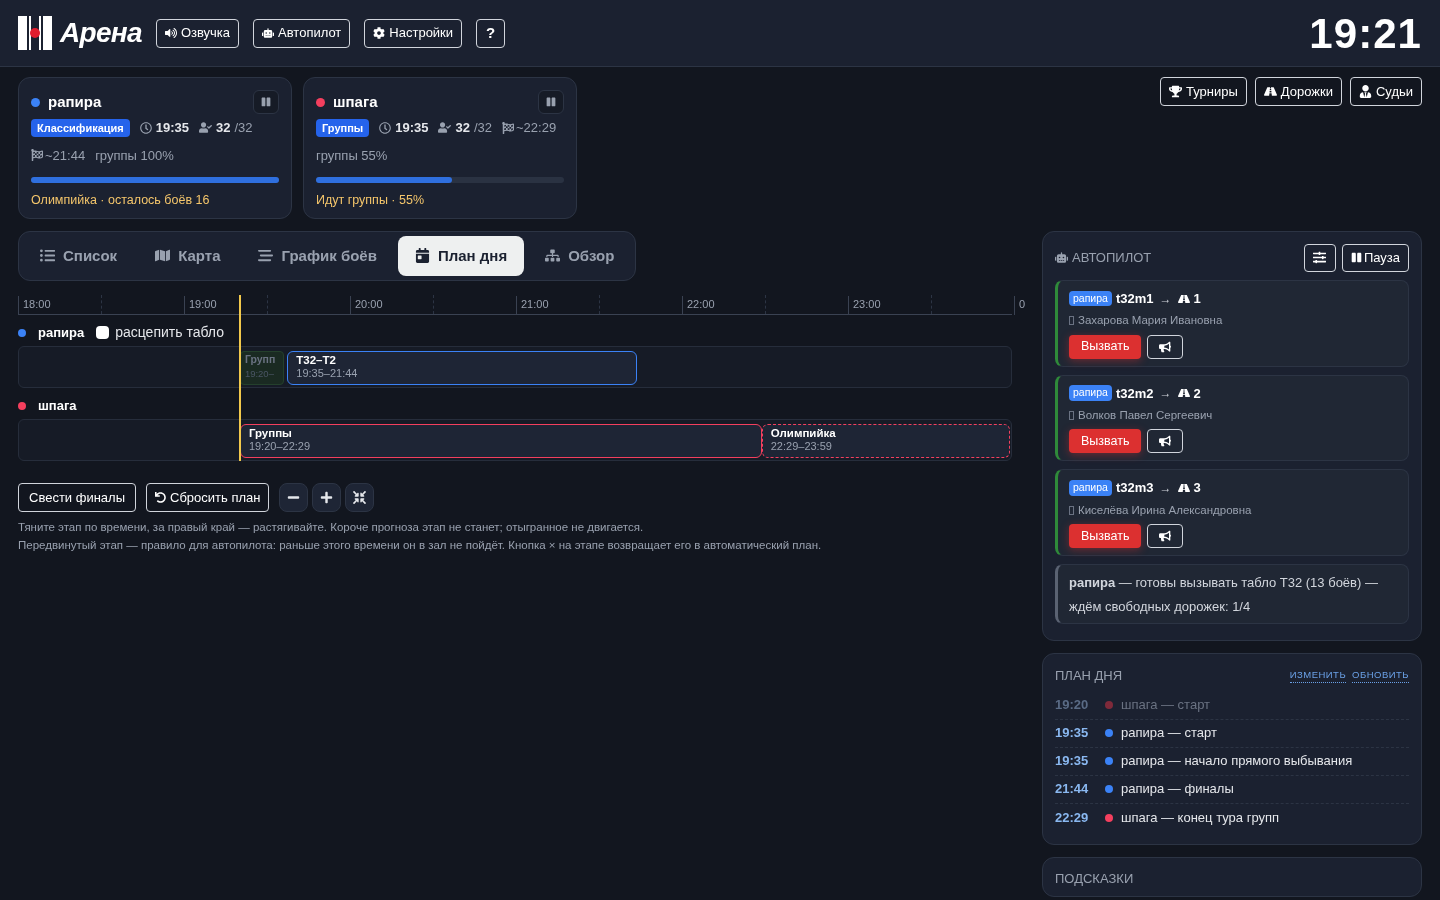  I want to click on calendar-icon, so click(422, 256).